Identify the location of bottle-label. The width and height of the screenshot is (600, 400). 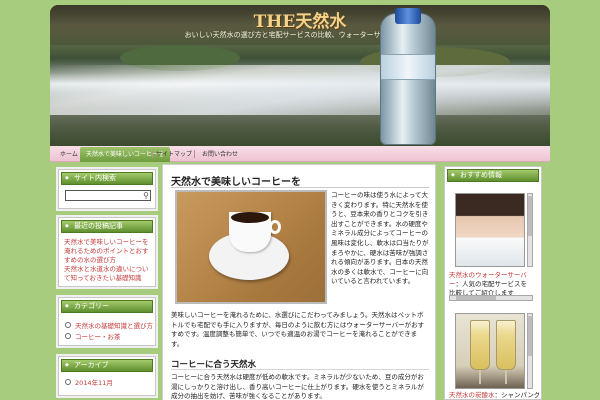
(408, 67).